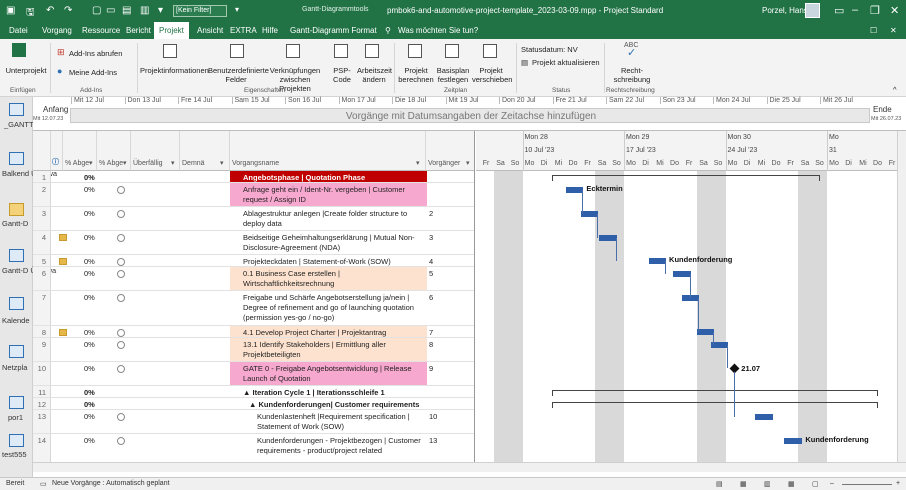 Image resolution: width=906 pixels, height=490 pixels. What do you see at coordinates (171, 30) in the screenshot?
I see `tab-projekt: Projekt` at bounding box center [171, 30].